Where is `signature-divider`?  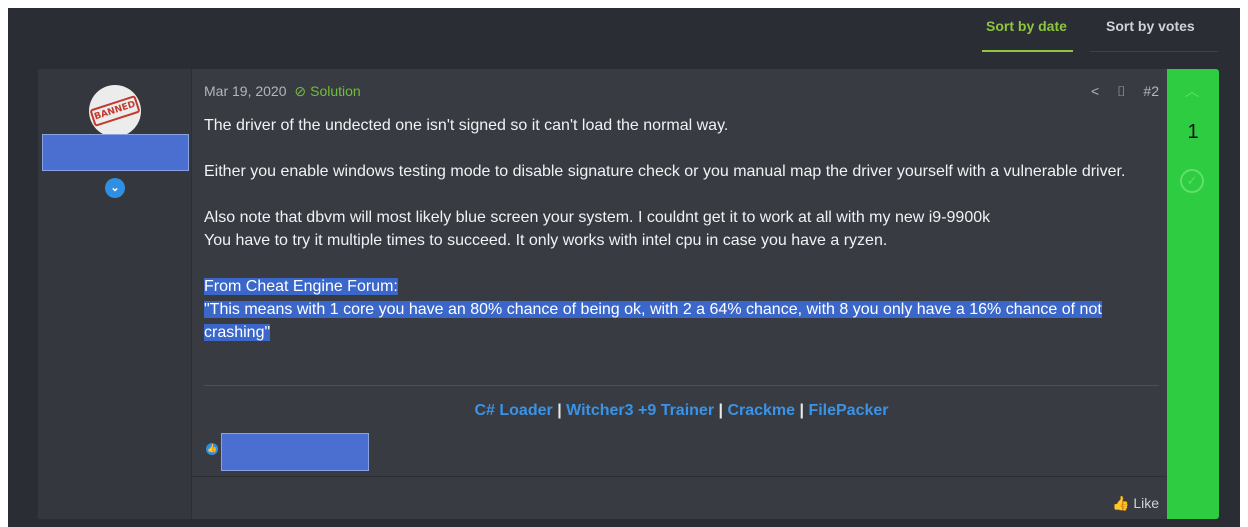 signature-divider is located at coordinates (681, 385).